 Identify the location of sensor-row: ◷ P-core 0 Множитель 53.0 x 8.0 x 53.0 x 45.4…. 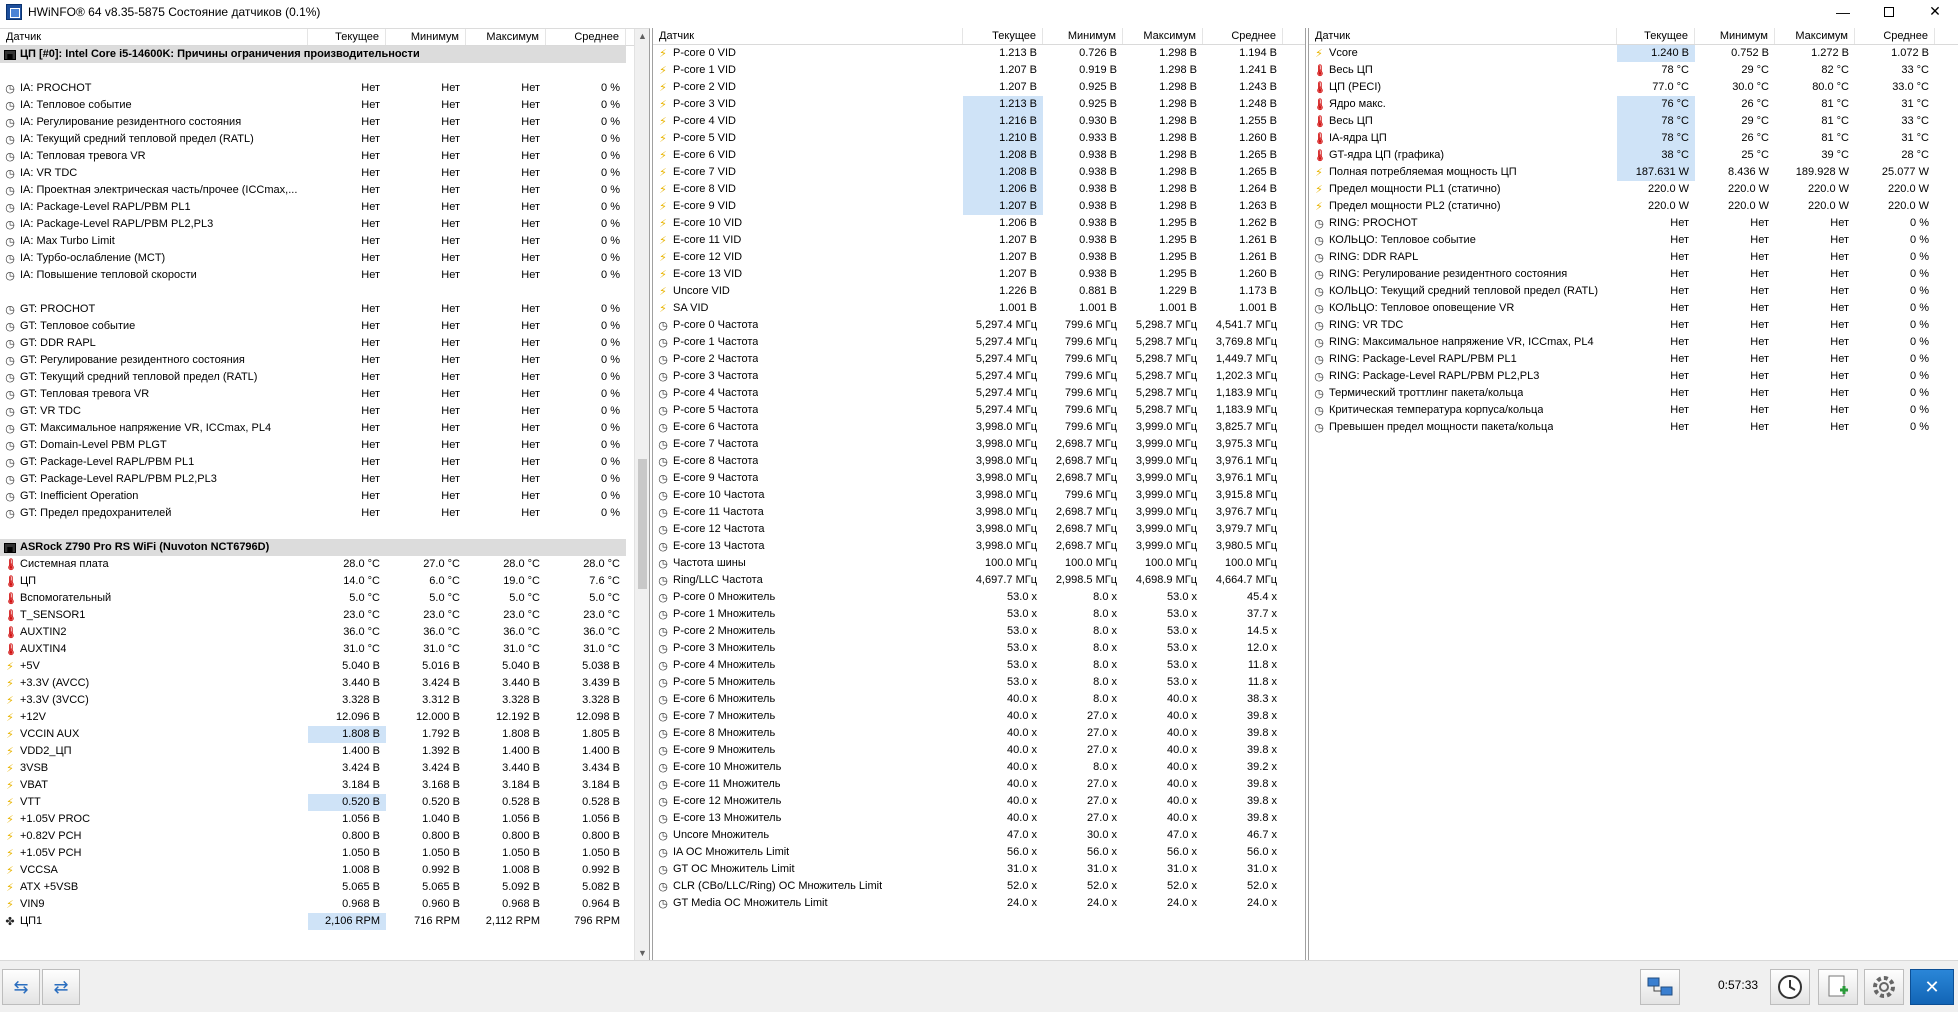
(979, 597).